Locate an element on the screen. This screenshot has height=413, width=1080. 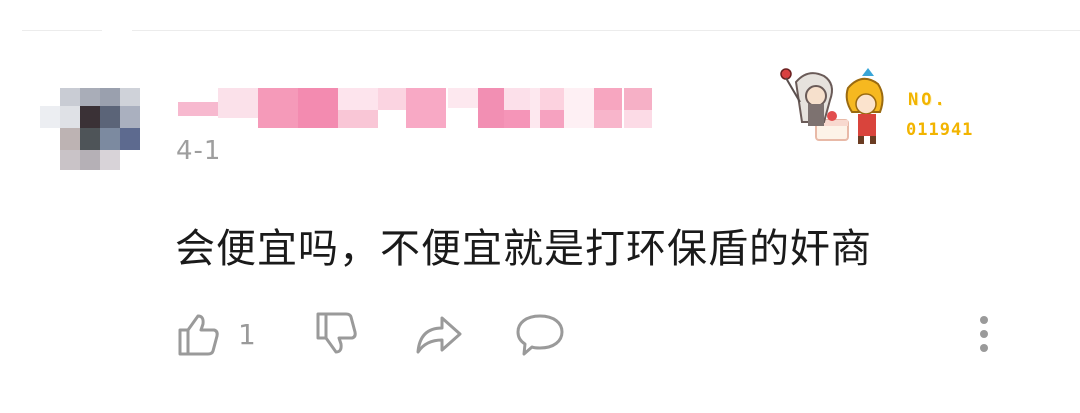
badge-characters-icon is located at coordinates (832, 106).